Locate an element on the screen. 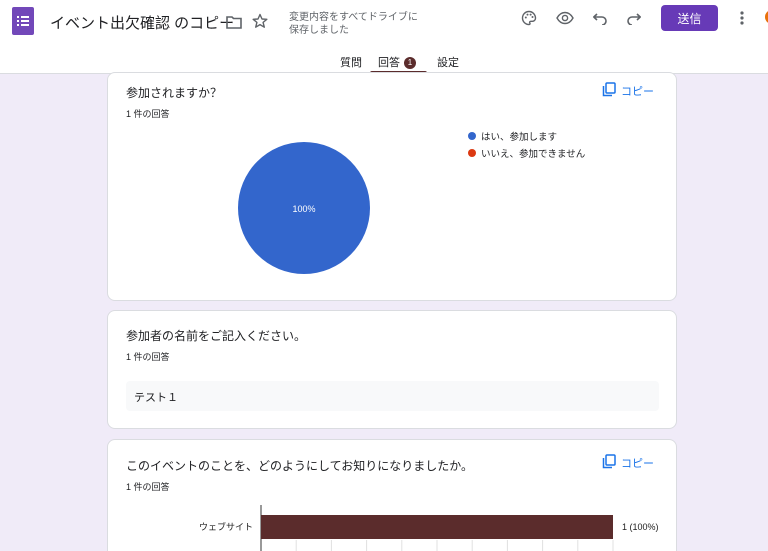 This screenshot has width=768, height=551. question-title: 参加者の名前をご記入ください。 is located at coordinates (216, 336).